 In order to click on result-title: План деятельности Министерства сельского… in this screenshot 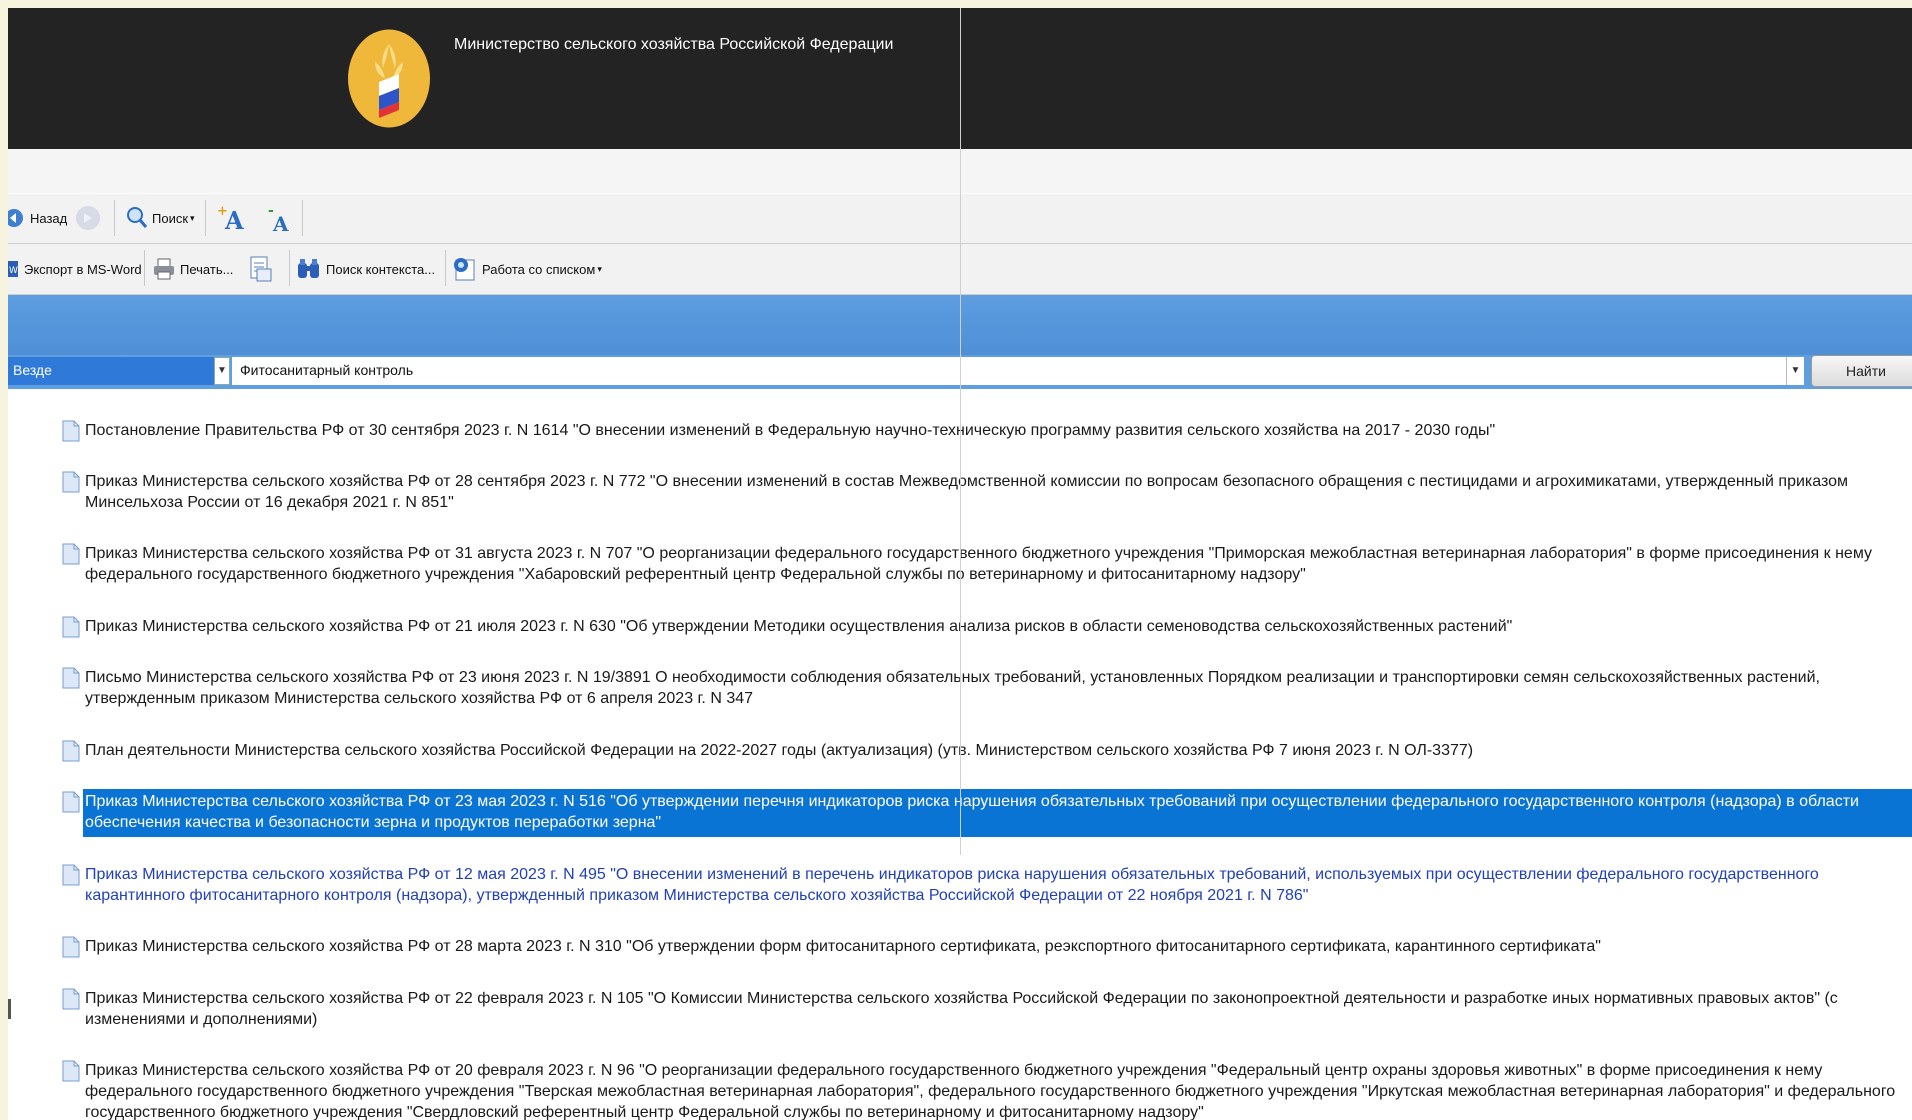, I will do `click(997, 750)`.